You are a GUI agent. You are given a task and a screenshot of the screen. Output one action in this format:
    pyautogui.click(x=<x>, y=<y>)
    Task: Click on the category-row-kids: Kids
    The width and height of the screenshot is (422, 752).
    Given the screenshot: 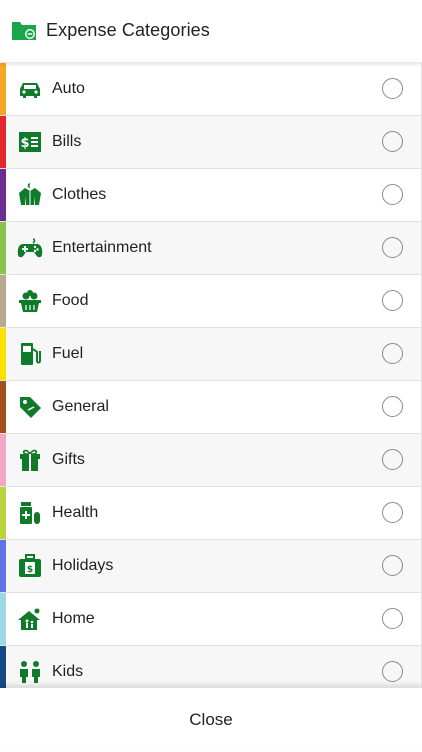 What is the action you would take?
    pyautogui.click(x=211, y=667)
    